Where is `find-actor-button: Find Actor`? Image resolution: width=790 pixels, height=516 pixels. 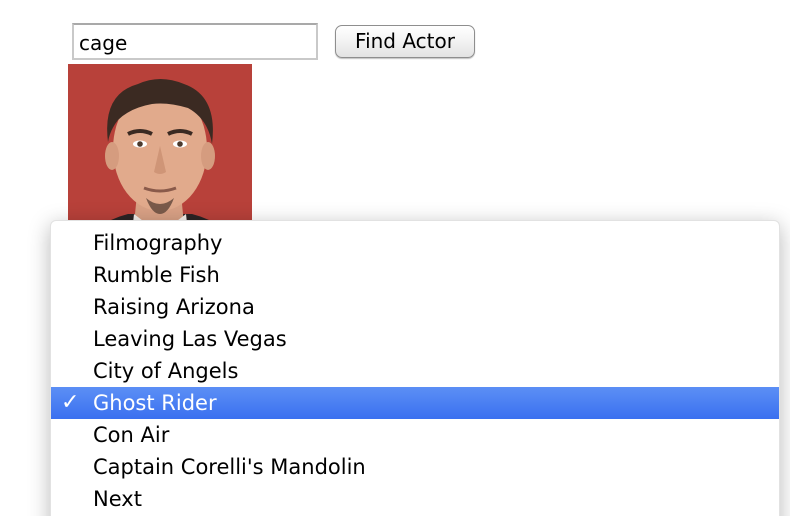
find-actor-button: Find Actor is located at coordinates (405, 41).